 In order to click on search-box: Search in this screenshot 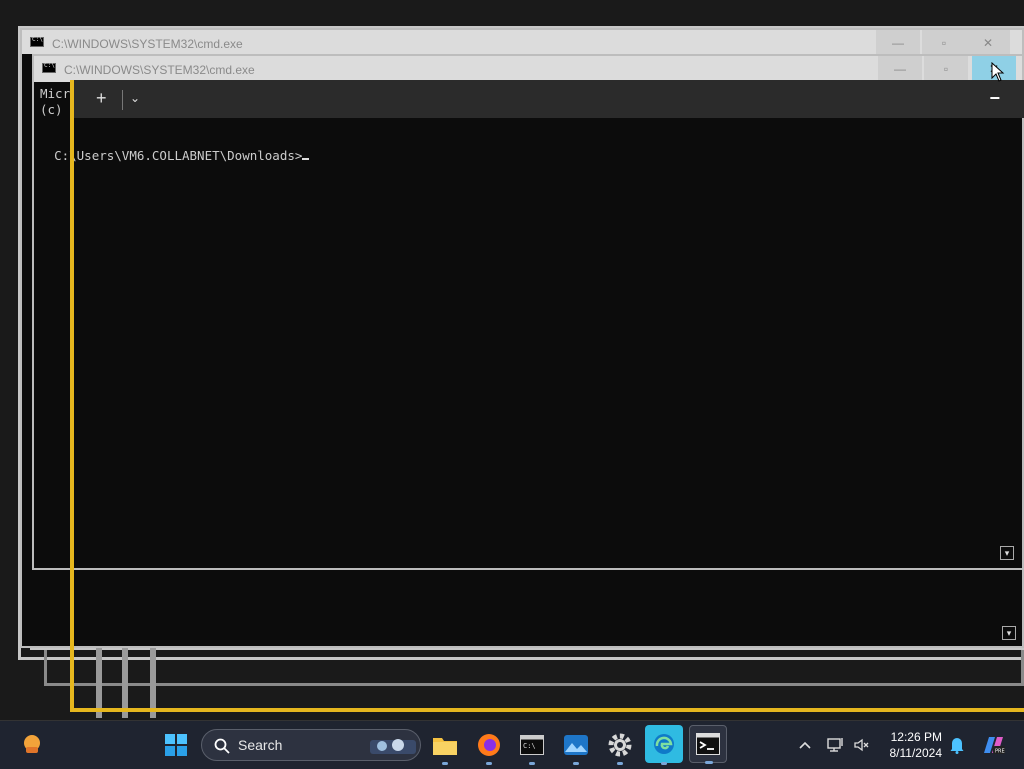, I will do `click(311, 745)`.